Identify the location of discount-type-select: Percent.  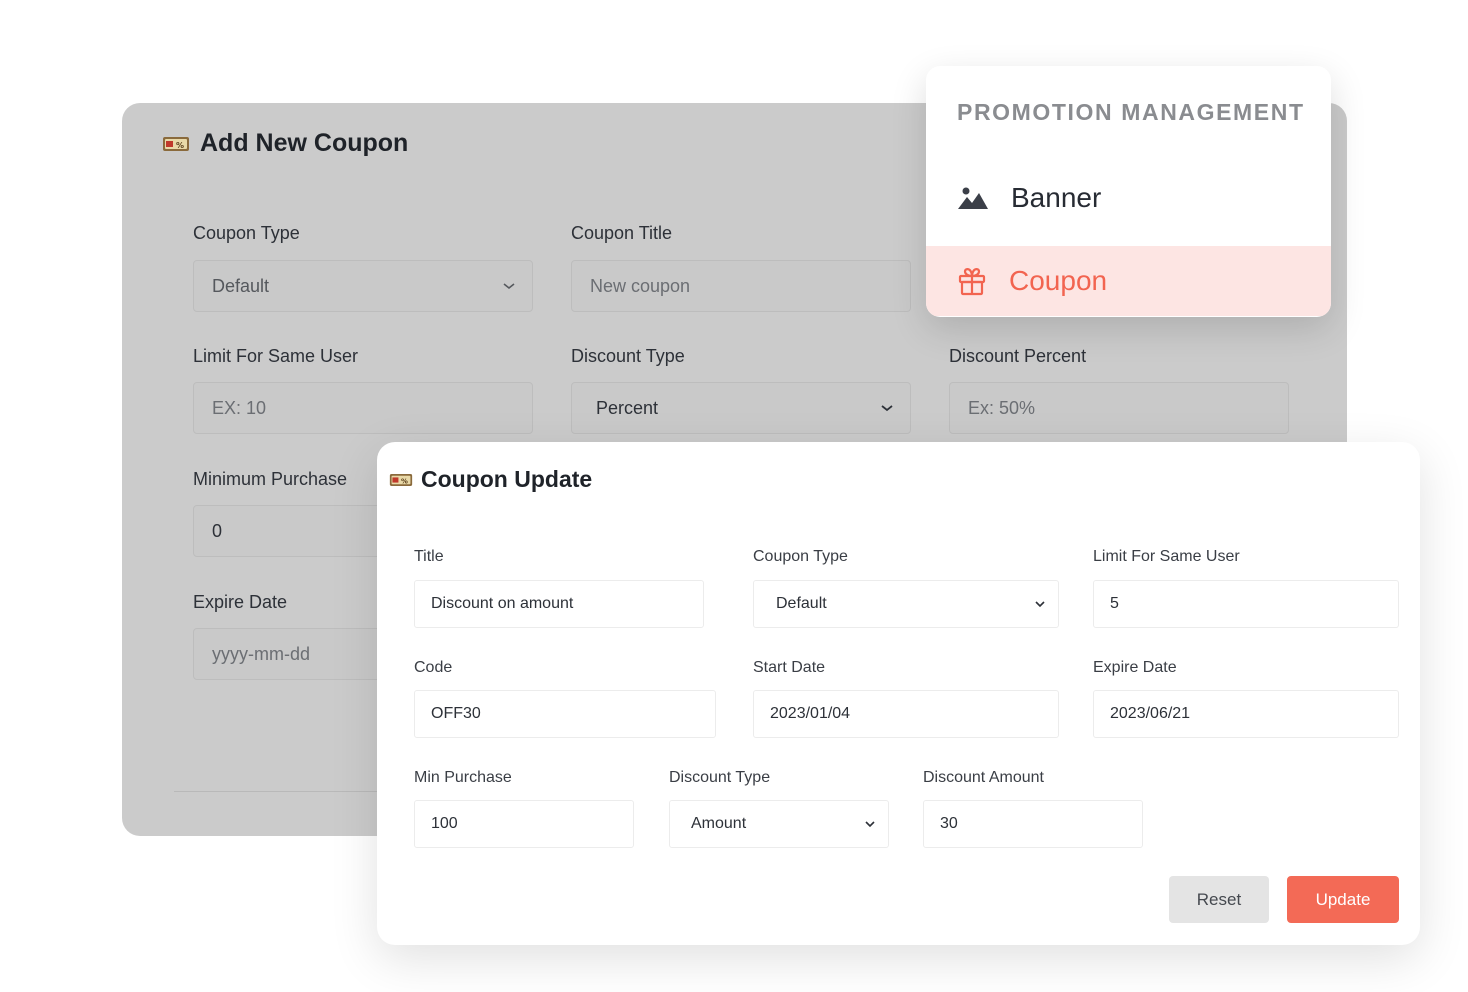
(741, 408).